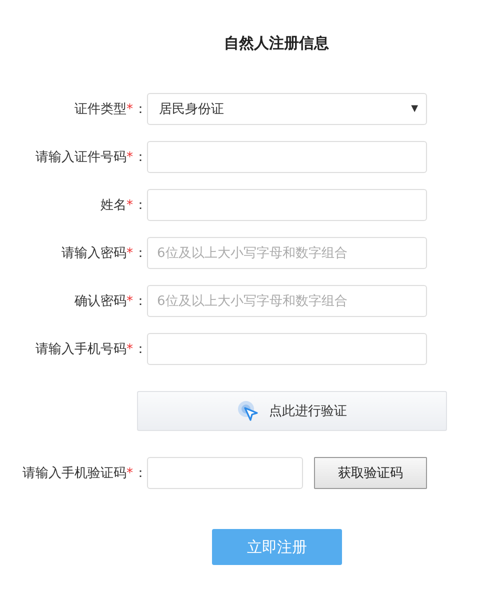  Describe the element at coordinates (100, 109) in the screenshot. I see `field-label: 证件类型` at that location.